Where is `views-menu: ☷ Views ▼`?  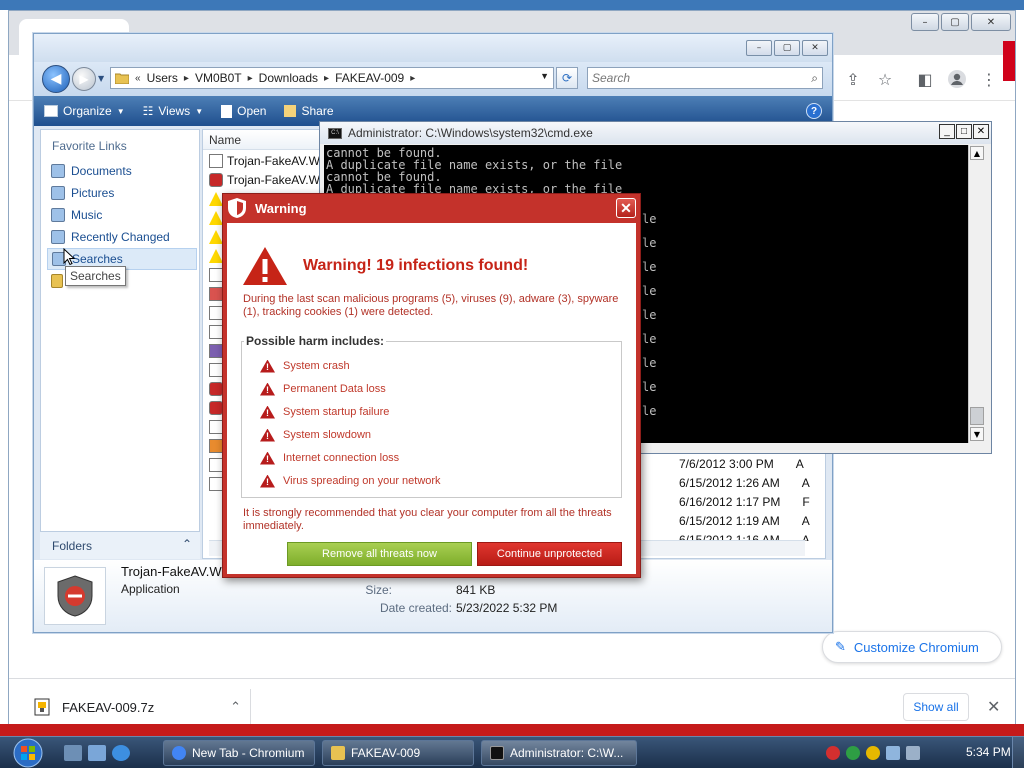 views-menu: ☷ Views ▼ is located at coordinates (173, 111).